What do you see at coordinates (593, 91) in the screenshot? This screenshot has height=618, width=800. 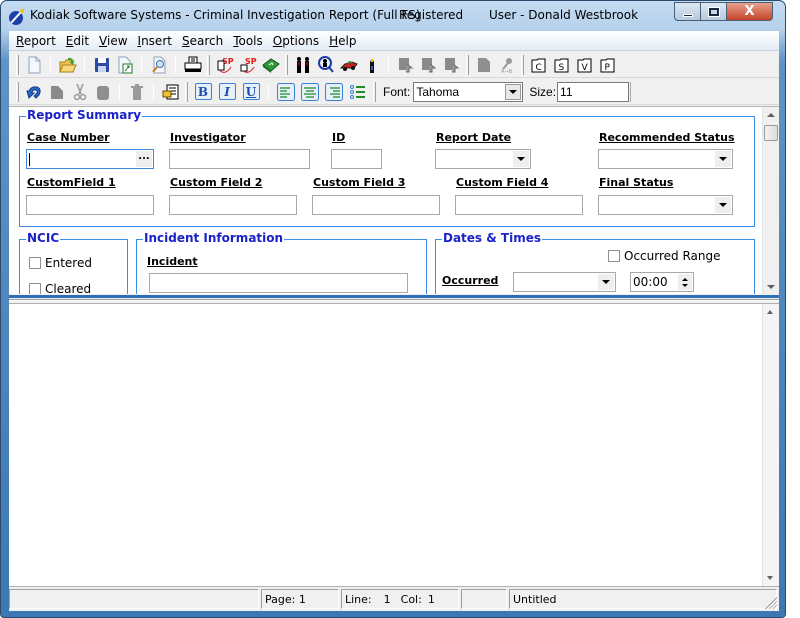 I see `size-input: 11` at bounding box center [593, 91].